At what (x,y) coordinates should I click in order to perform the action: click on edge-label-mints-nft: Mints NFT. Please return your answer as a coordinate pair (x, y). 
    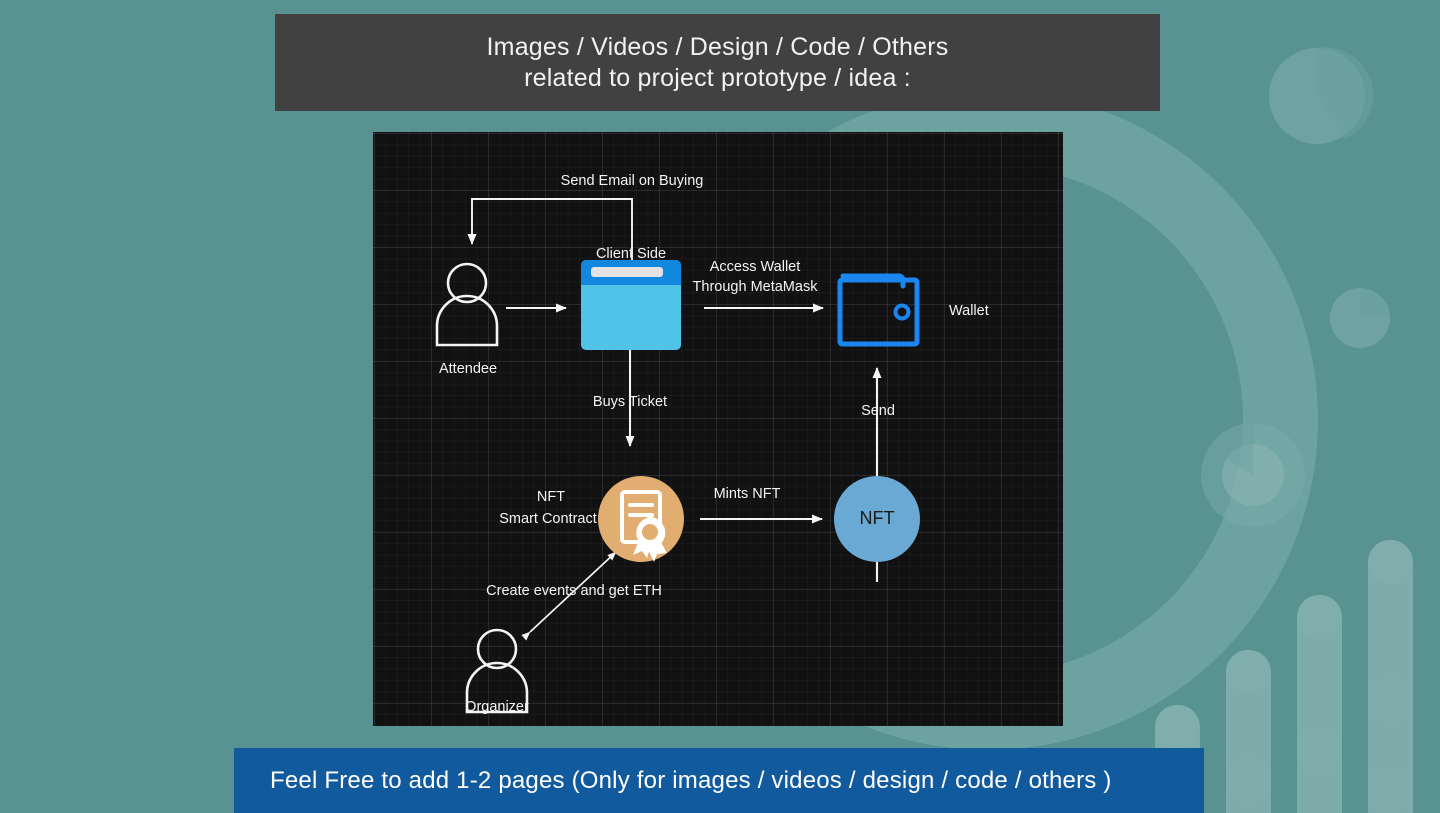
    Looking at the image, I should click on (747, 494).